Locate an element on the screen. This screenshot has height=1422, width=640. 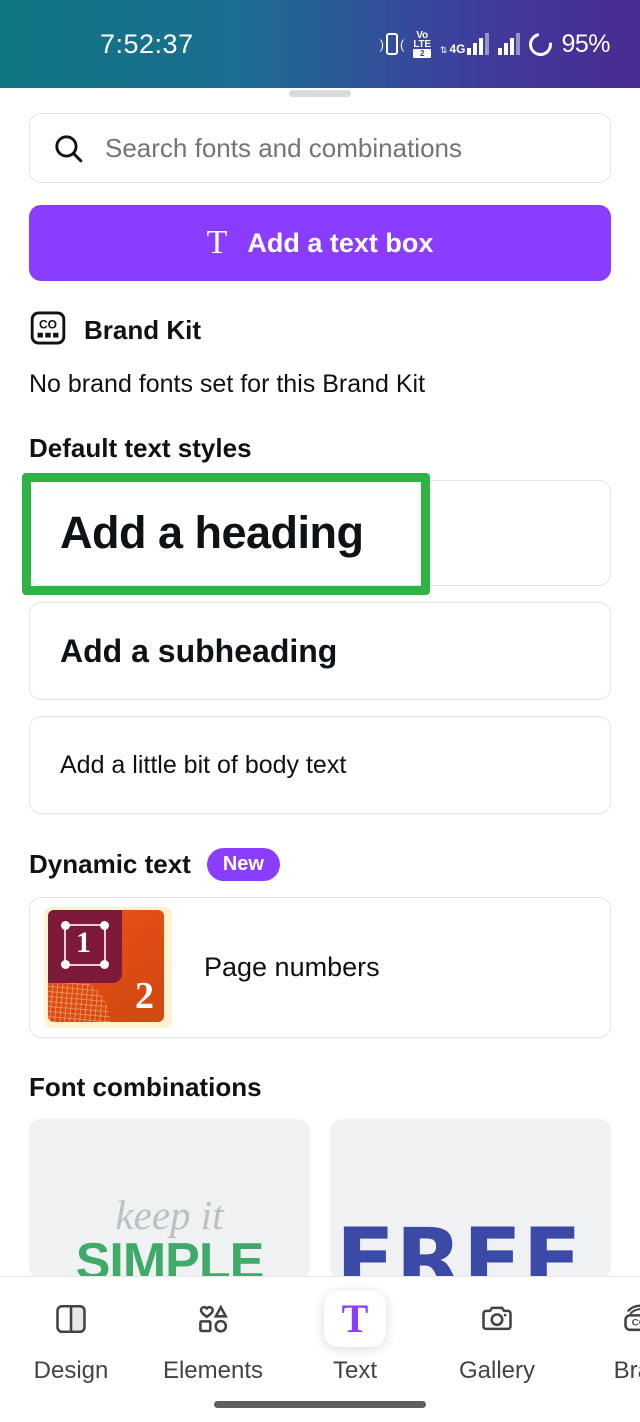
nav-label-elements: Elements is located at coordinates (213, 1370).